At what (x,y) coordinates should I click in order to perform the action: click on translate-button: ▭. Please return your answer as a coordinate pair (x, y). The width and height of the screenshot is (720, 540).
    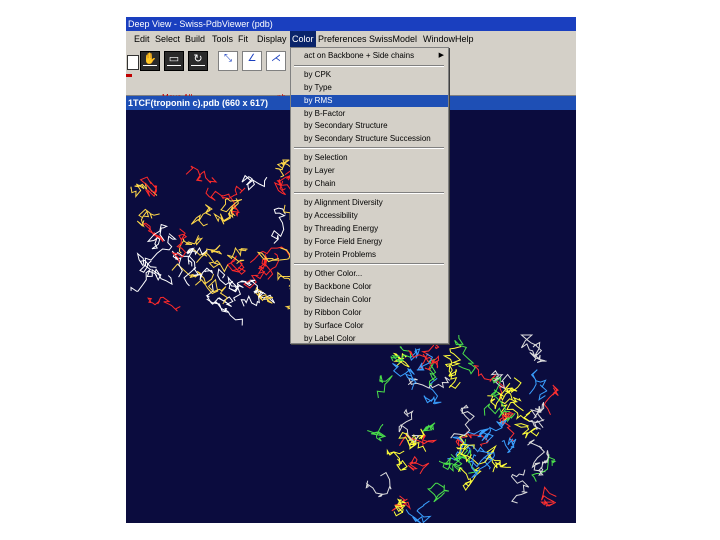
    Looking at the image, I should click on (174, 61).